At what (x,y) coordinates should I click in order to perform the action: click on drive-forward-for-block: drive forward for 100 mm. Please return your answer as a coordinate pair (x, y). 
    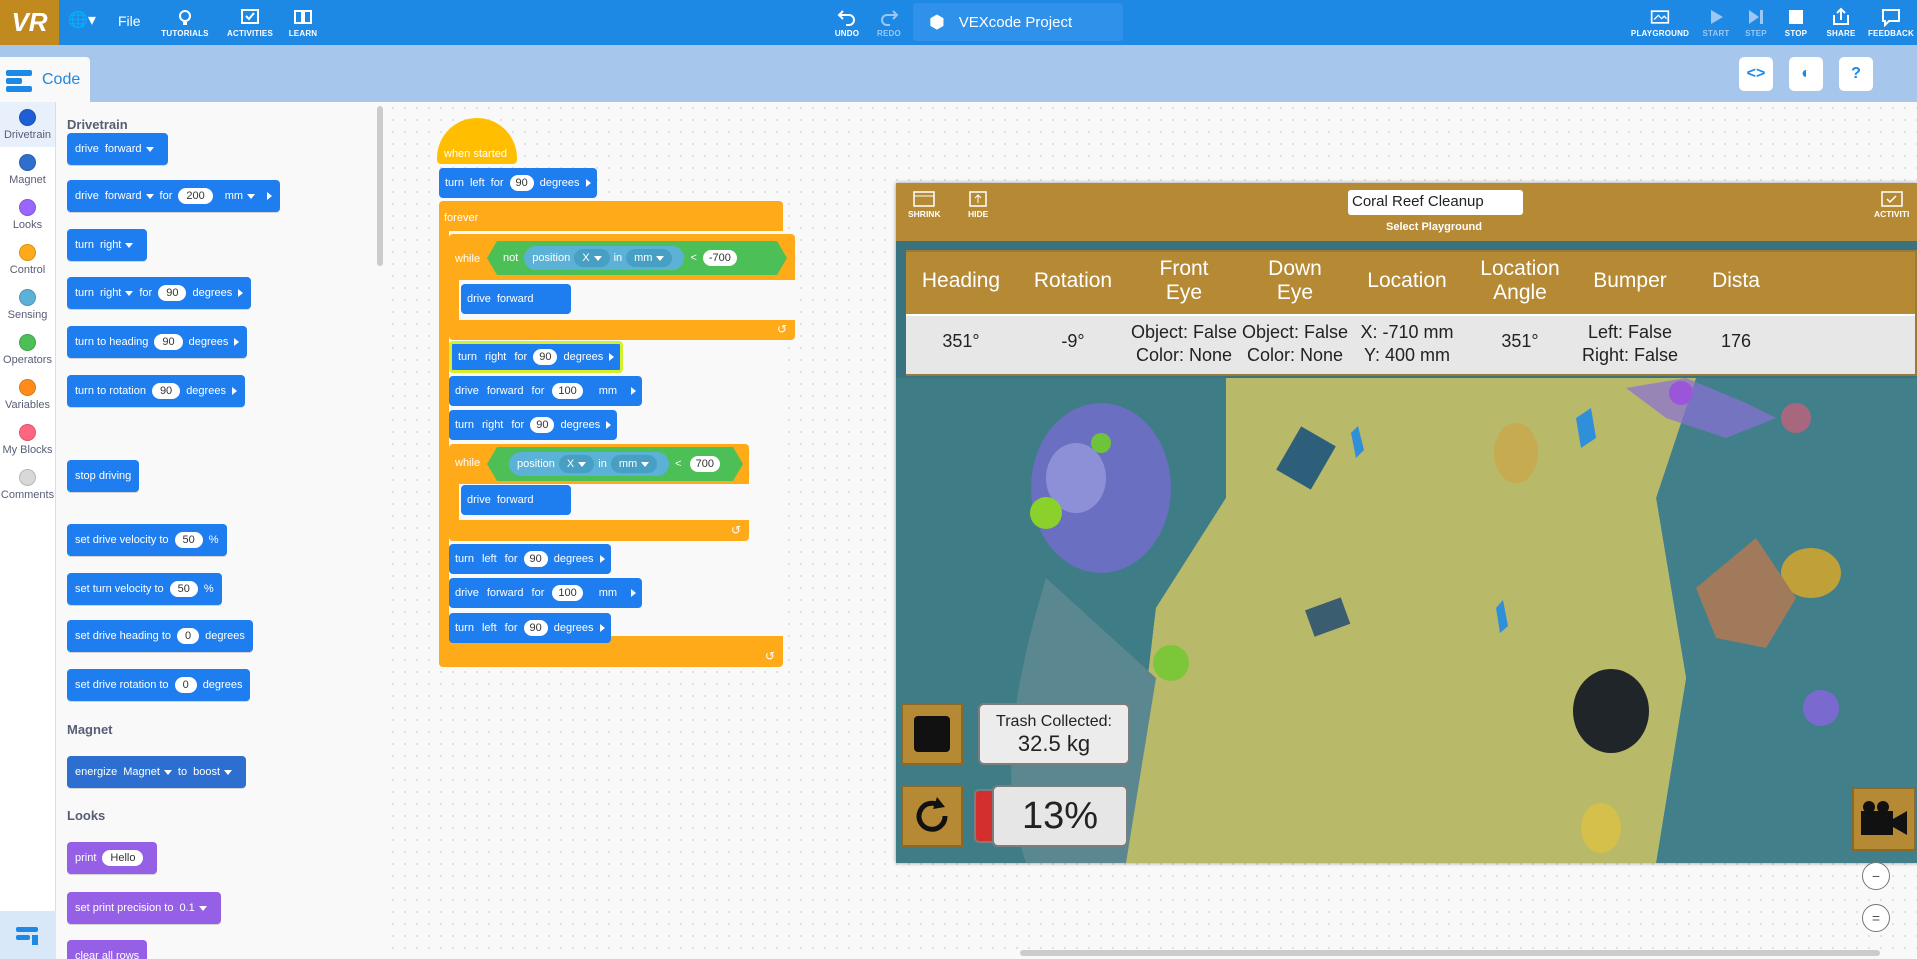
    Looking at the image, I should click on (546, 391).